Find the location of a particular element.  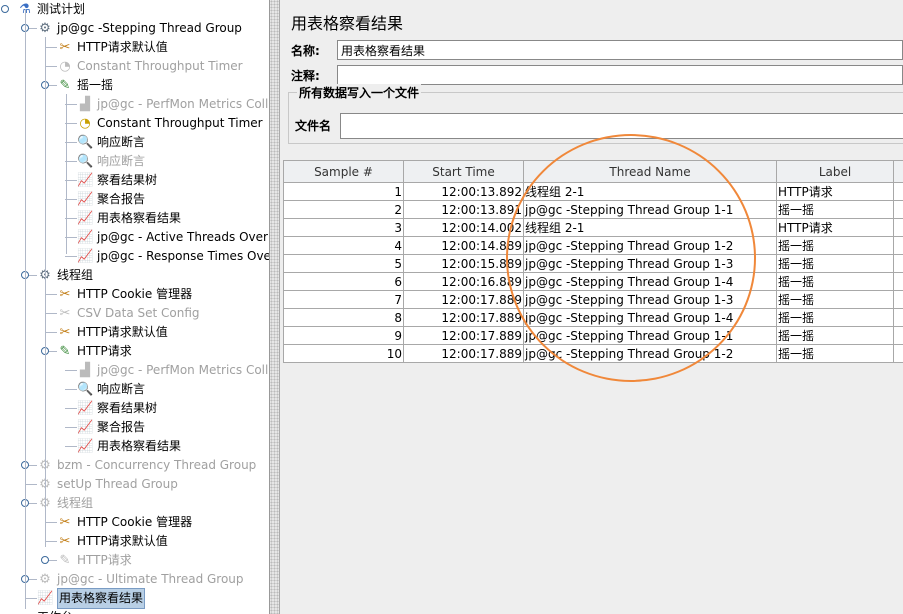

tree-node: ⚙ jp@gc - Ultimate Thread Group is located at coordinates (140, 579).